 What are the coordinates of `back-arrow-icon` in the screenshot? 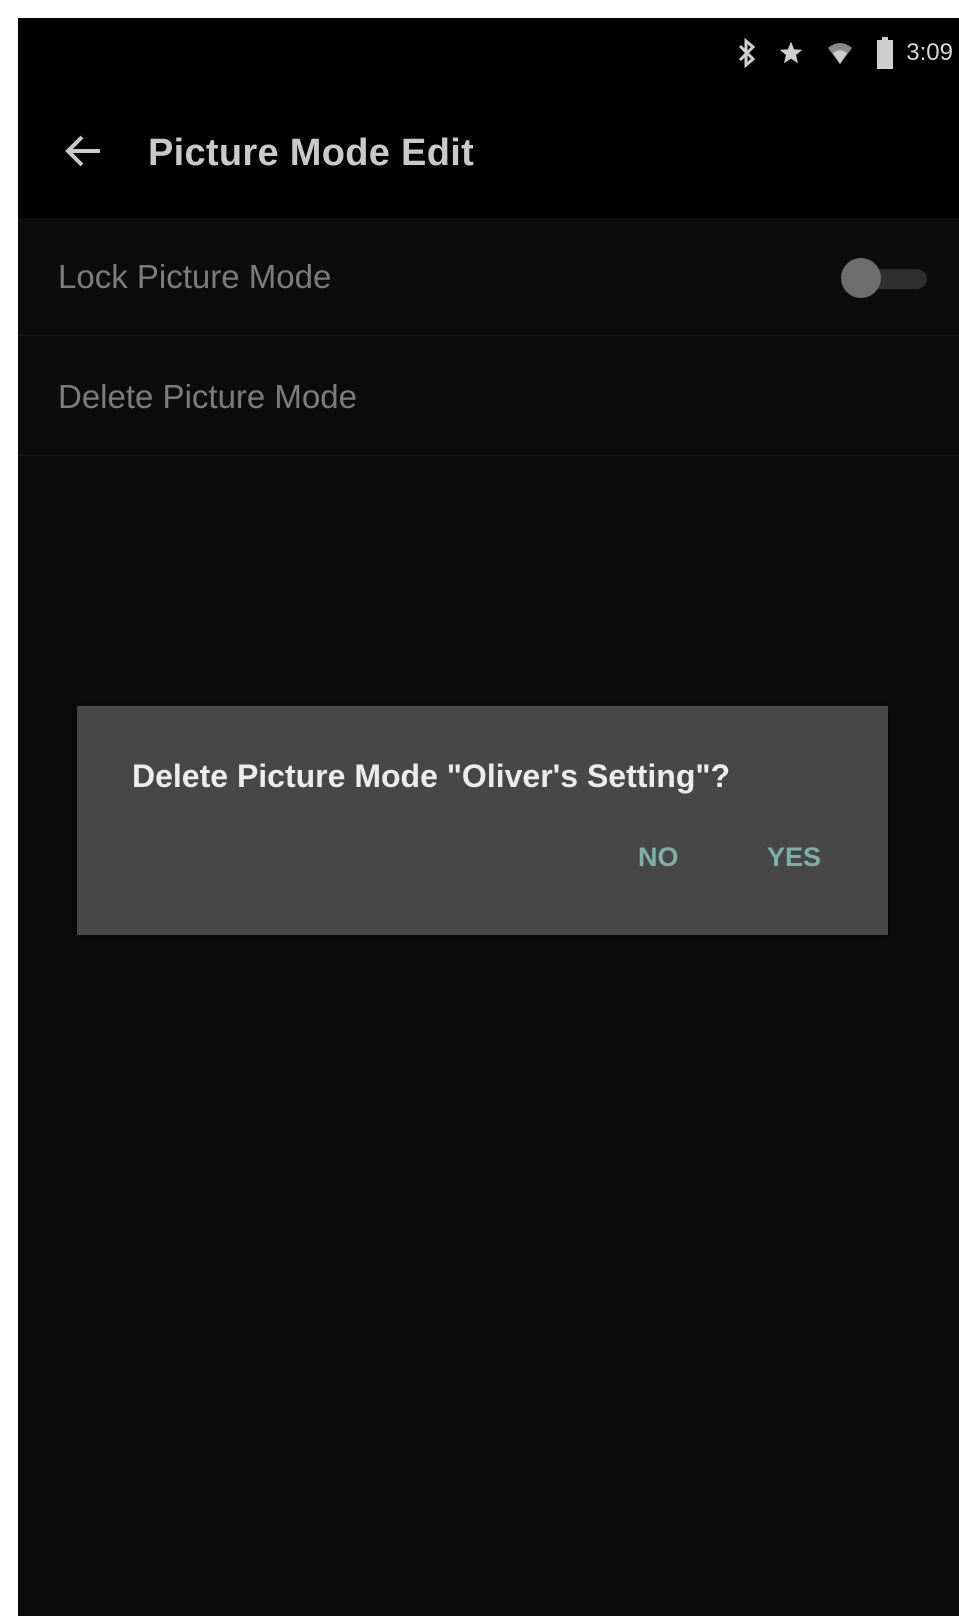 It's located at (84, 153).